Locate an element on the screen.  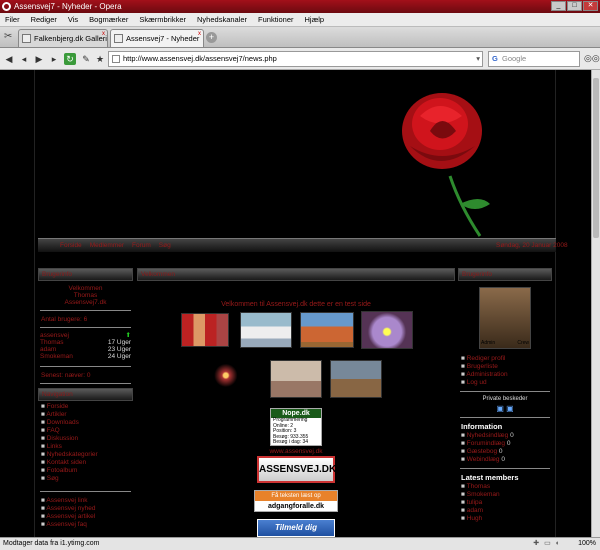
tab-gallery: Falkenbjerg.dk Galleri... x is located at coordinates (63, 38).